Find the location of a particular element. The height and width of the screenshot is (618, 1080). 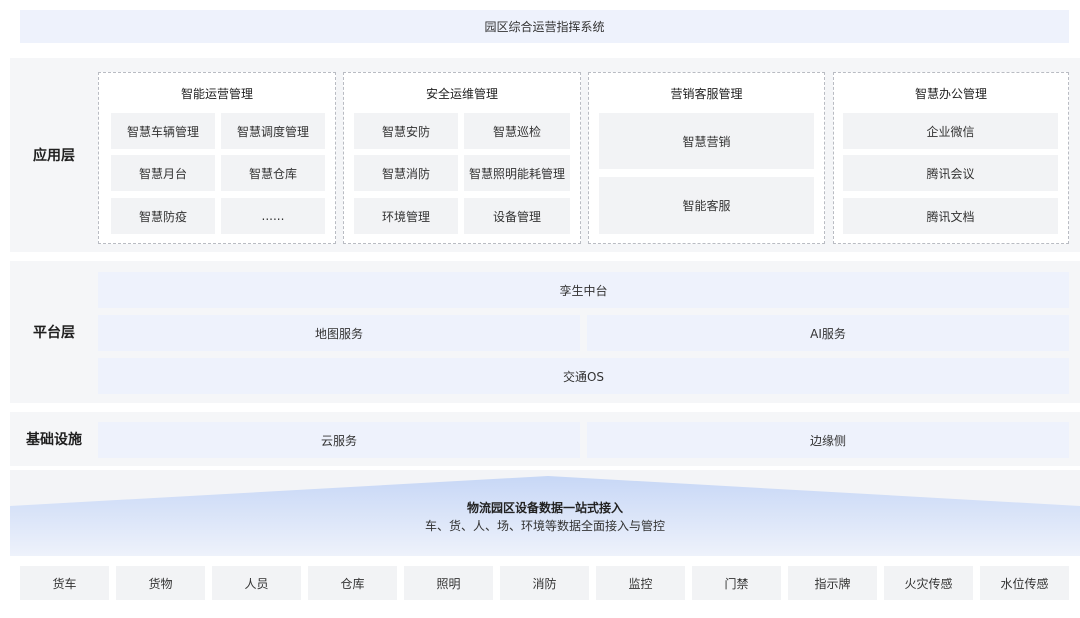

device-signage: 指示牌 is located at coordinates (832, 583).